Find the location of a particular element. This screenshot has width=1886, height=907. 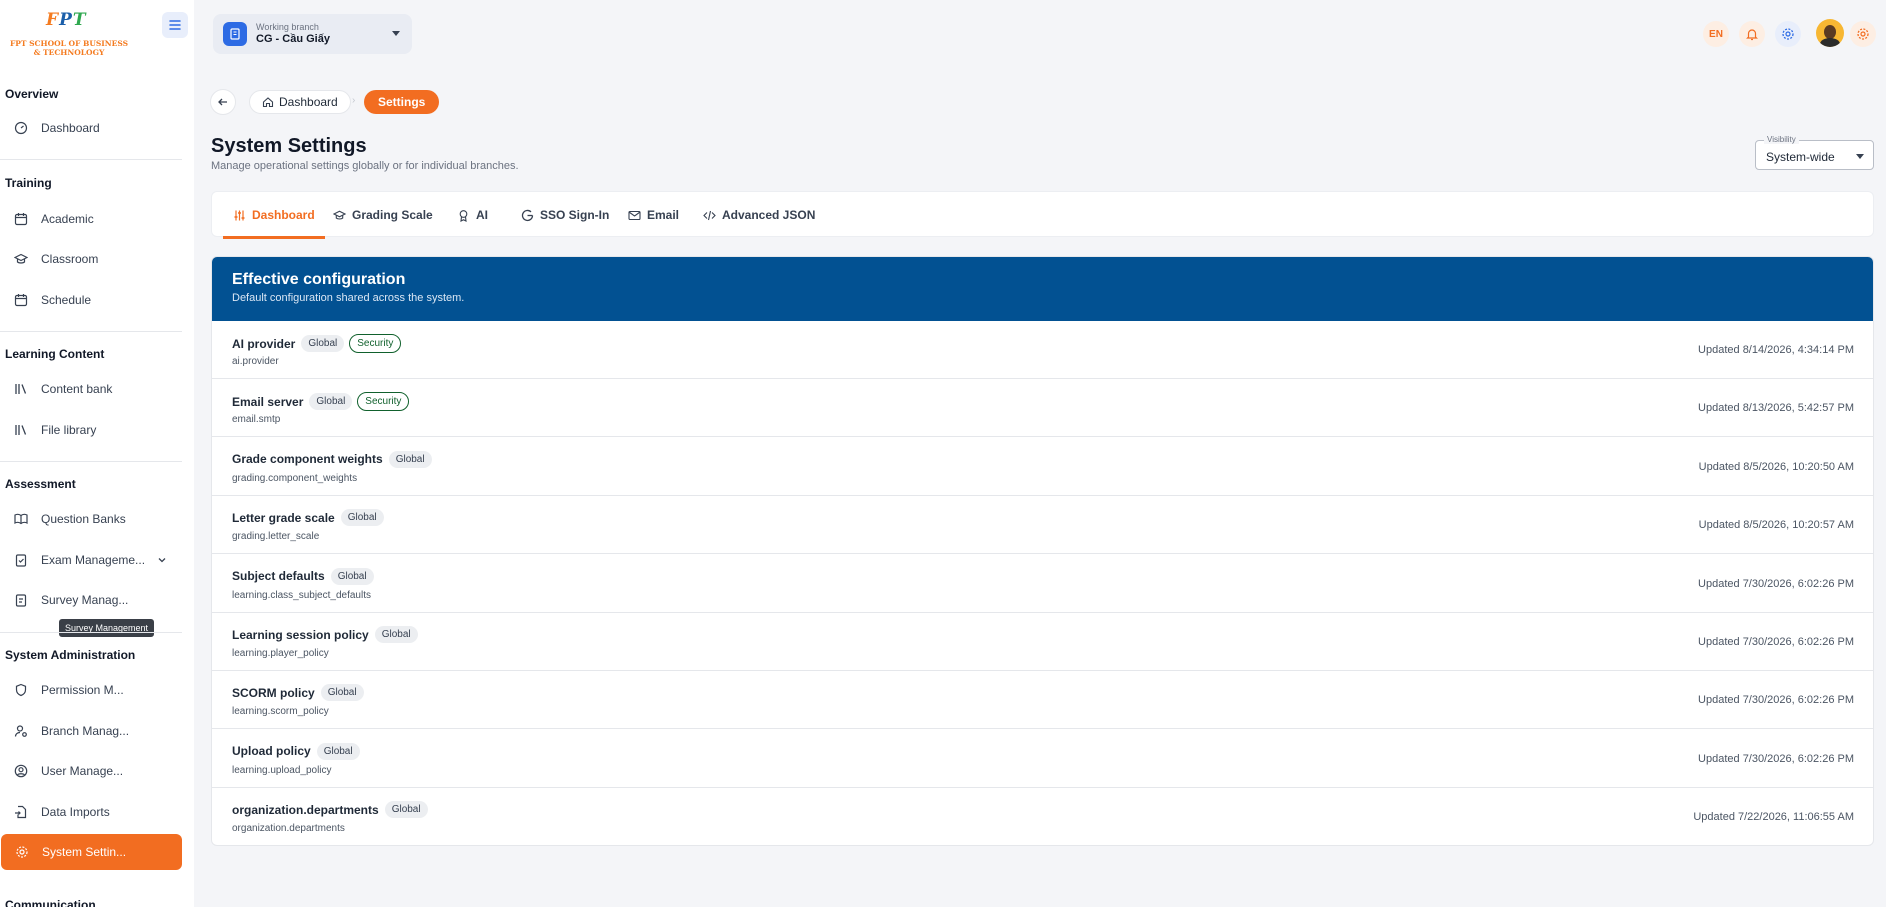

user-circle-icon is located at coordinates (21, 771).